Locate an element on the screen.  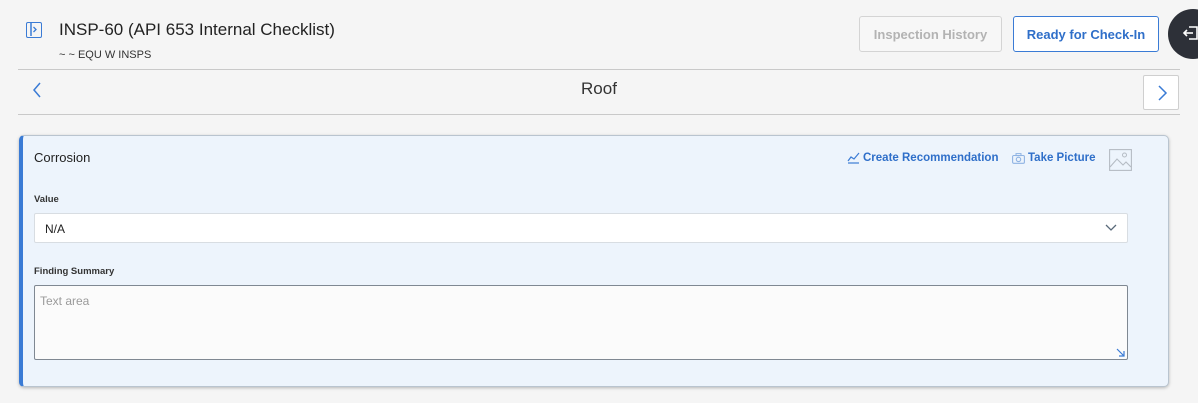
finding-summary-placeholder: Text area is located at coordinates (65, 301).